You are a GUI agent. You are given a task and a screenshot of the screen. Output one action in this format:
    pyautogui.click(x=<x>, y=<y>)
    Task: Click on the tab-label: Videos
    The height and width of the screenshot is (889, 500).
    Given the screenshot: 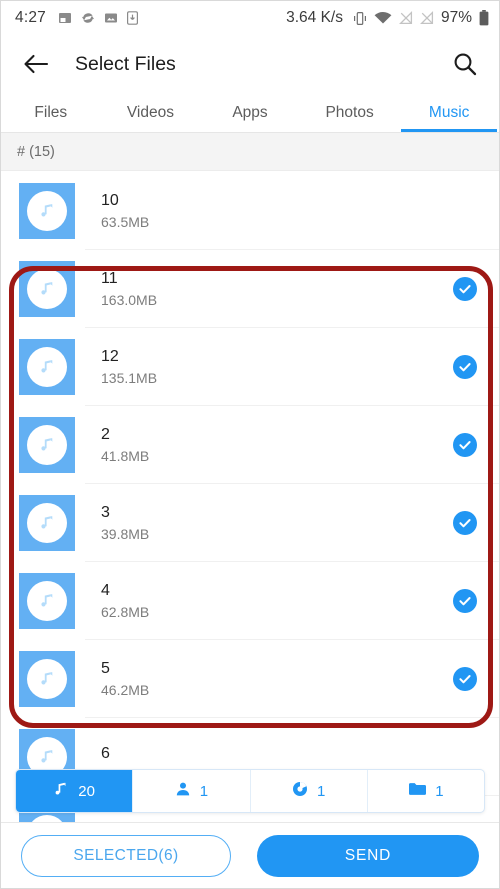 What is the action you would take?
    pyautogui.click(x=150, y=112)
    